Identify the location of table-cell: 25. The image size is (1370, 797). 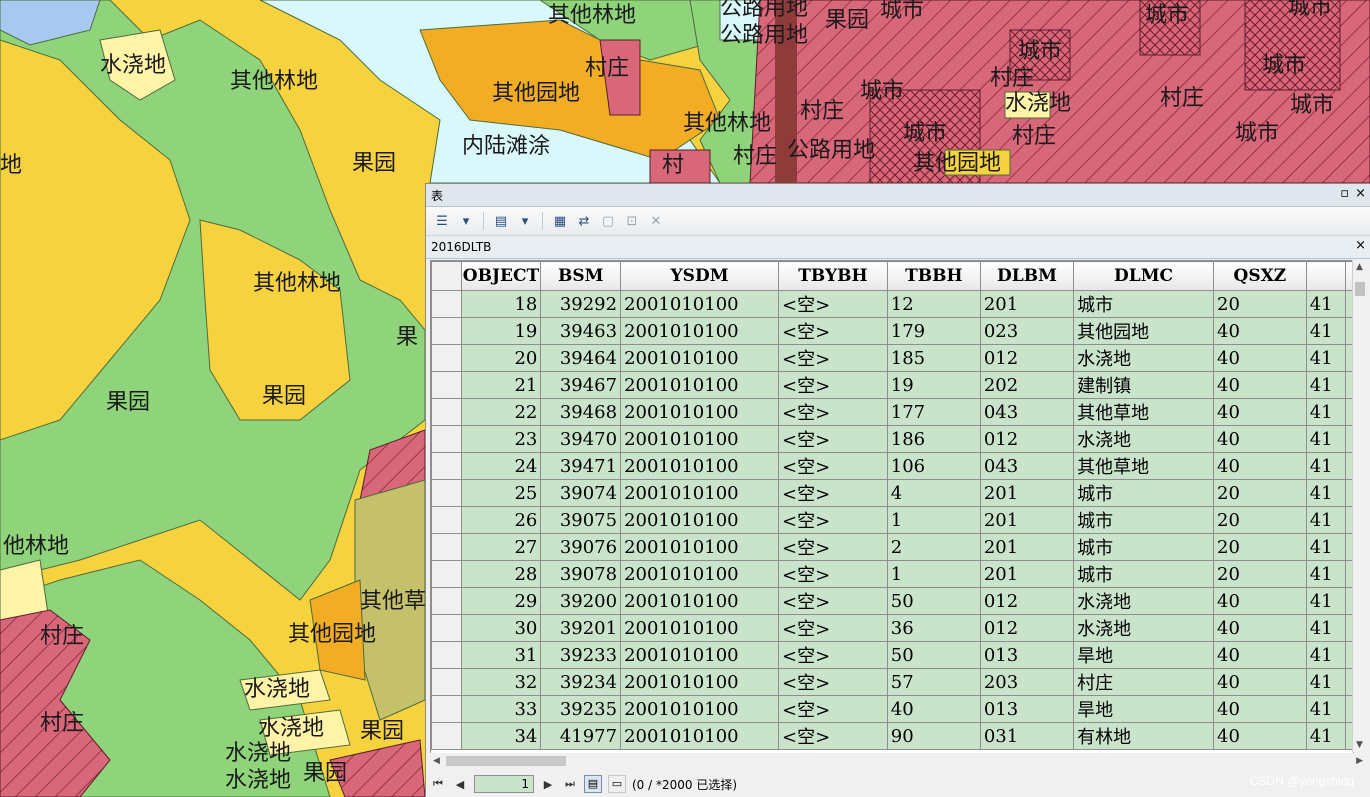
(501, 493).